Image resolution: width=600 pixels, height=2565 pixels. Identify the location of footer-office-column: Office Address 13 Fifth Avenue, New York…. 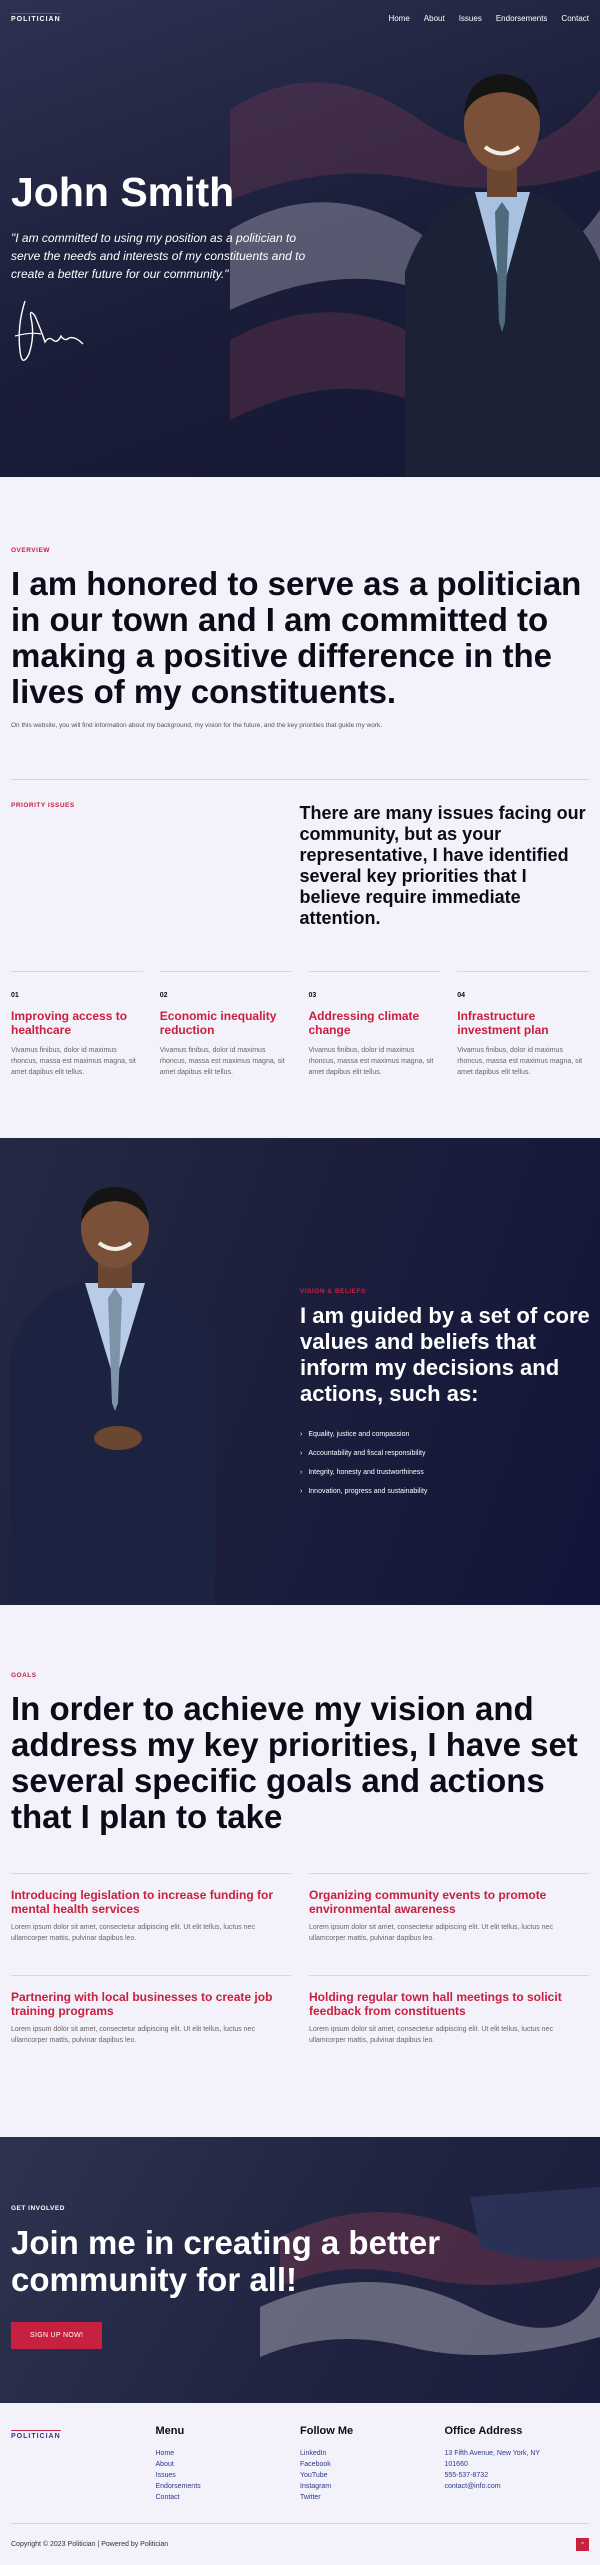
(517, 2464).